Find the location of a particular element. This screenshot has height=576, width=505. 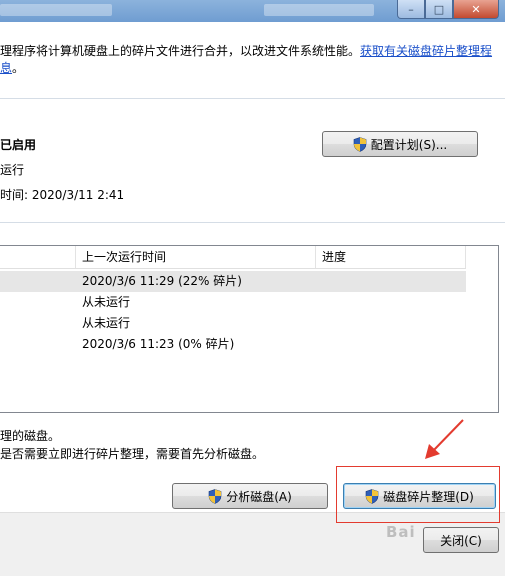

window-controls: – □ ✕ is located at coordinates (448, 9).